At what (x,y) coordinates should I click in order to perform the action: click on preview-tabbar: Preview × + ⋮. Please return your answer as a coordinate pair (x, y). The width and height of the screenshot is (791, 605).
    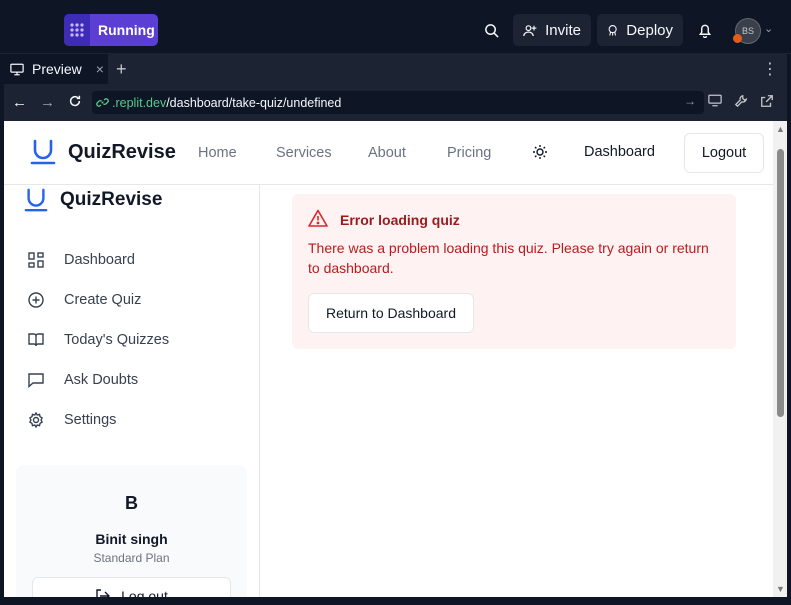
    Looking at the image, I should click on (395, 69).